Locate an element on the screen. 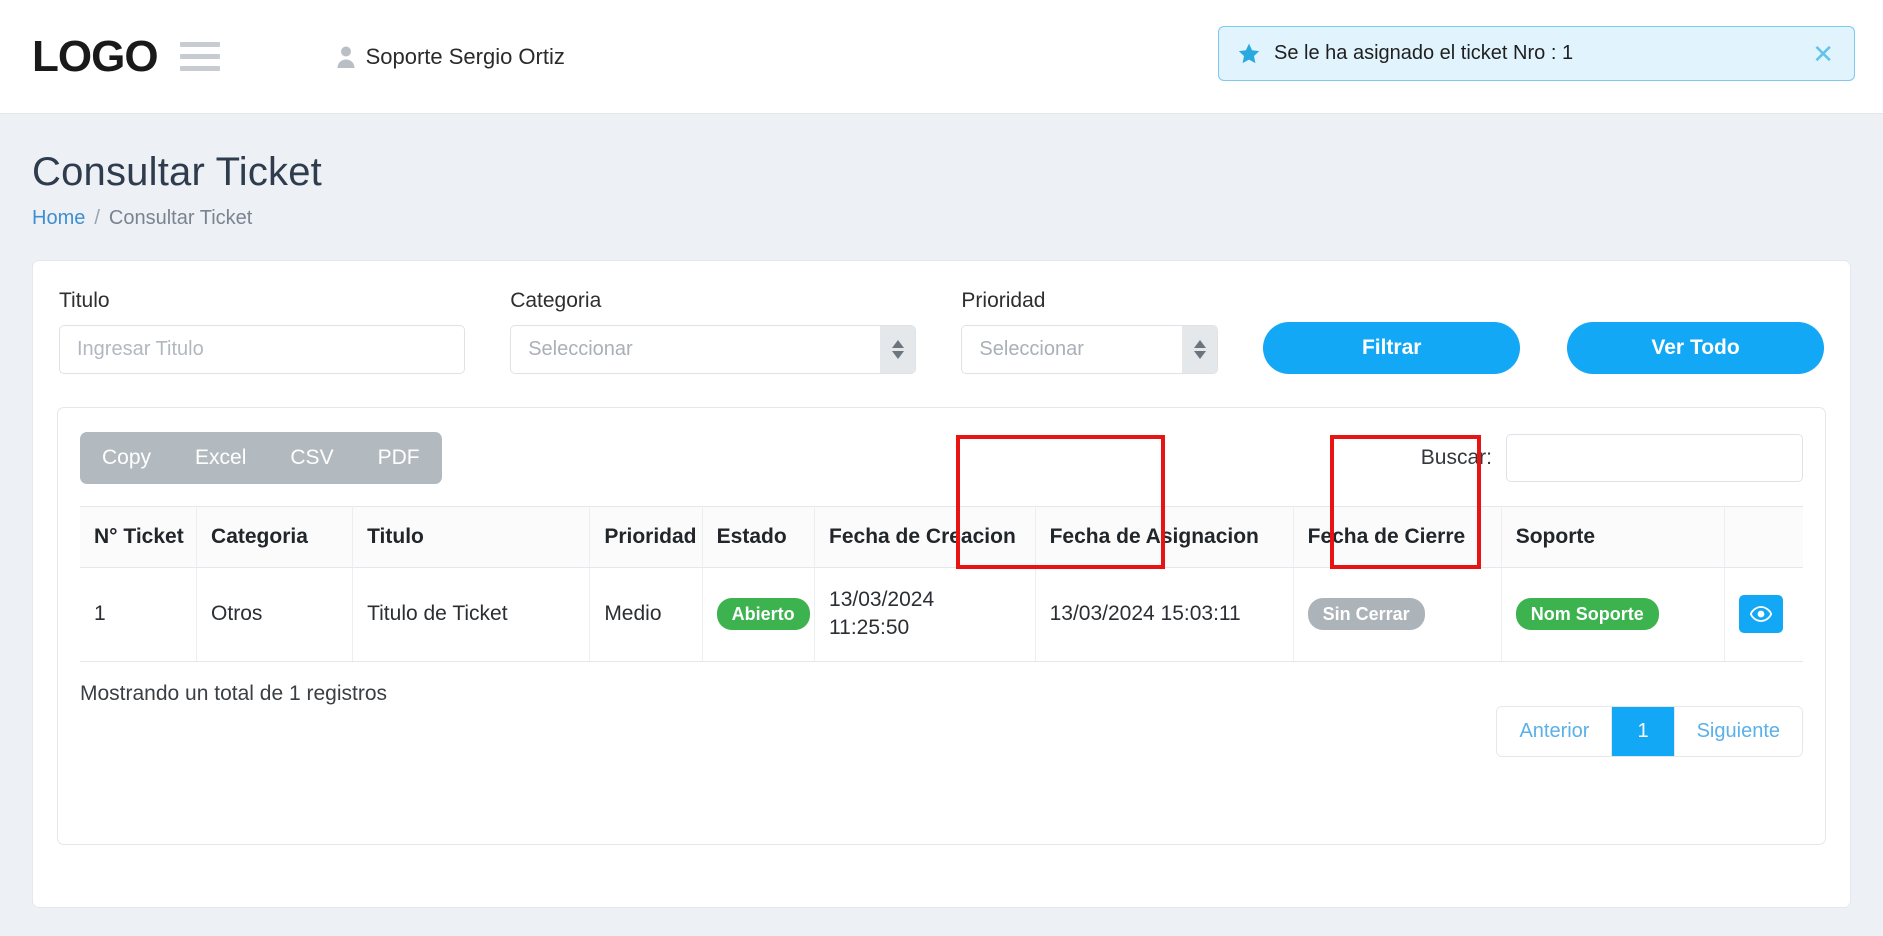  pagination-previous: Anterior is located at coordinates (1555, 731).